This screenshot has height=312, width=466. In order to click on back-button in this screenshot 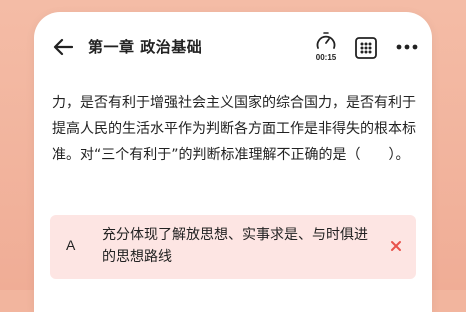, I will do `click(63, 47)`.